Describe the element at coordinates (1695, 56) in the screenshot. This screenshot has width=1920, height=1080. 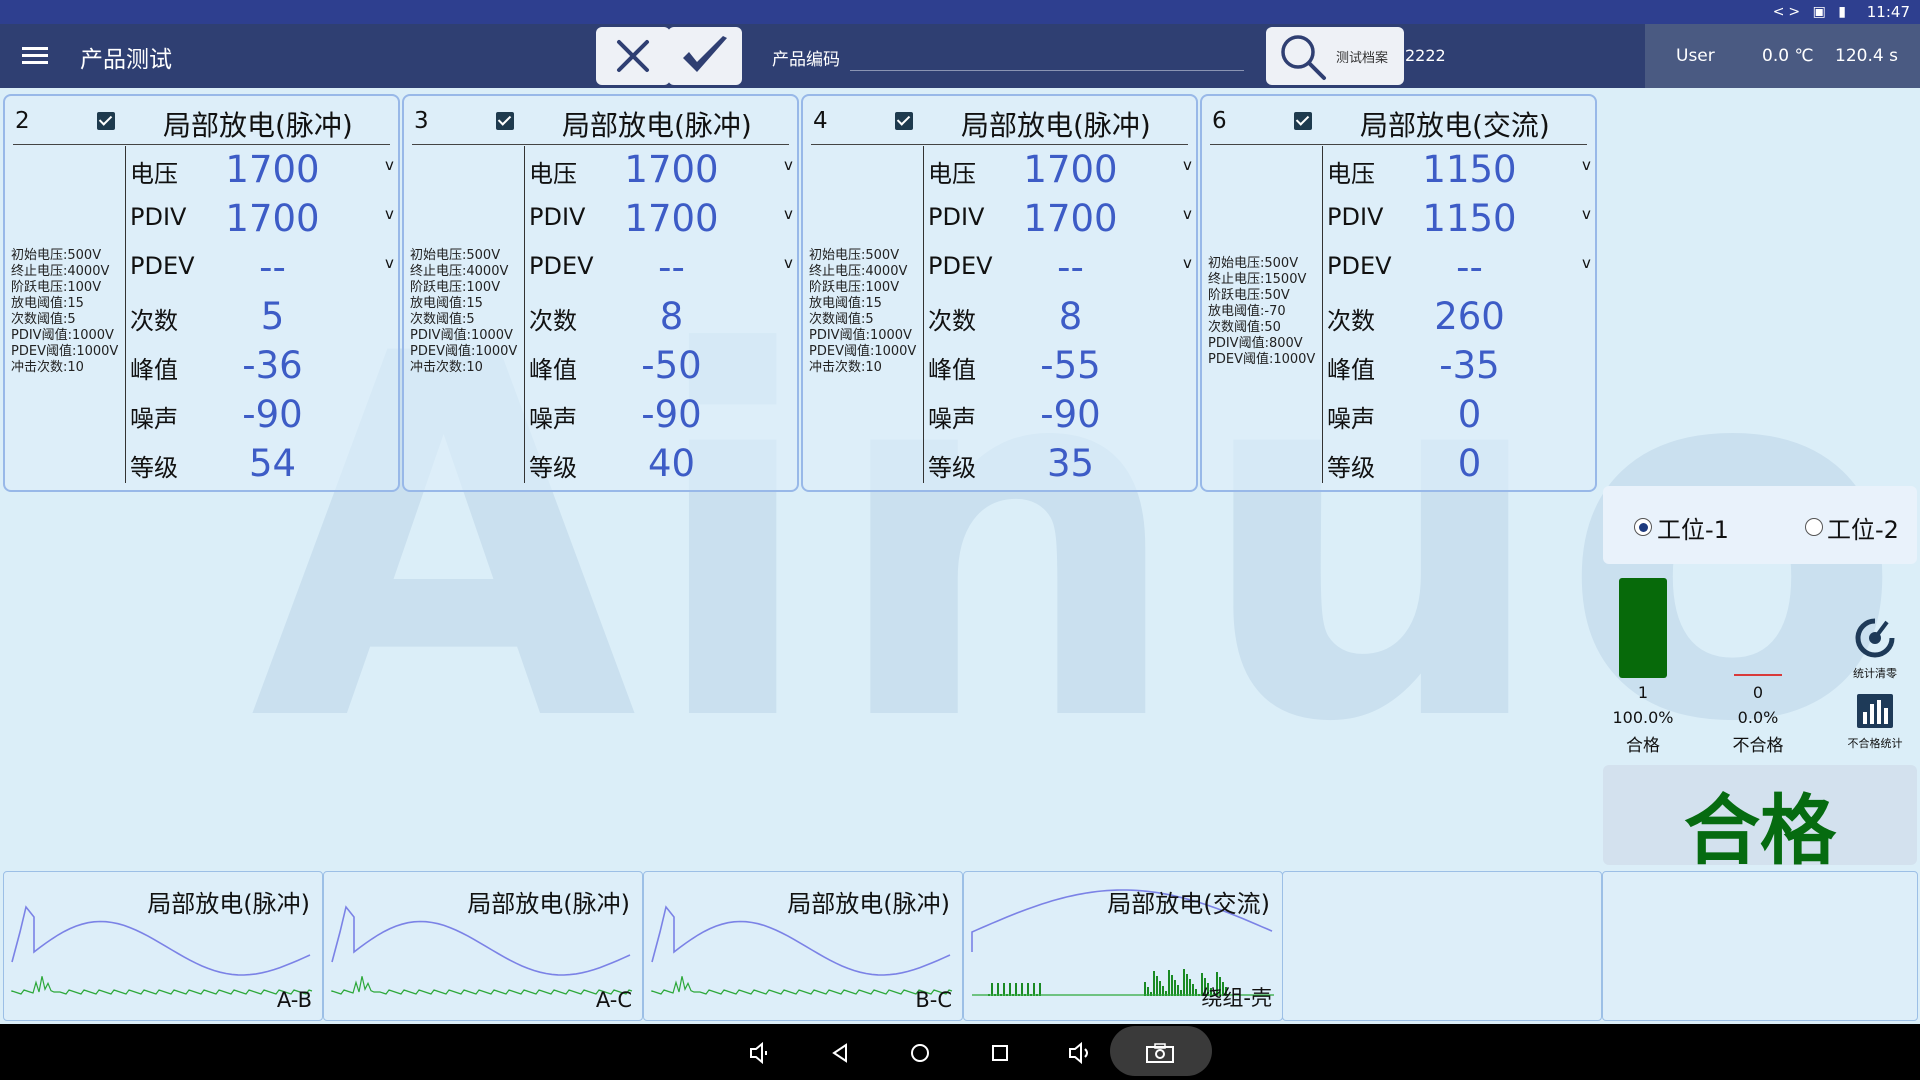
I see `user-label: User` at that location.